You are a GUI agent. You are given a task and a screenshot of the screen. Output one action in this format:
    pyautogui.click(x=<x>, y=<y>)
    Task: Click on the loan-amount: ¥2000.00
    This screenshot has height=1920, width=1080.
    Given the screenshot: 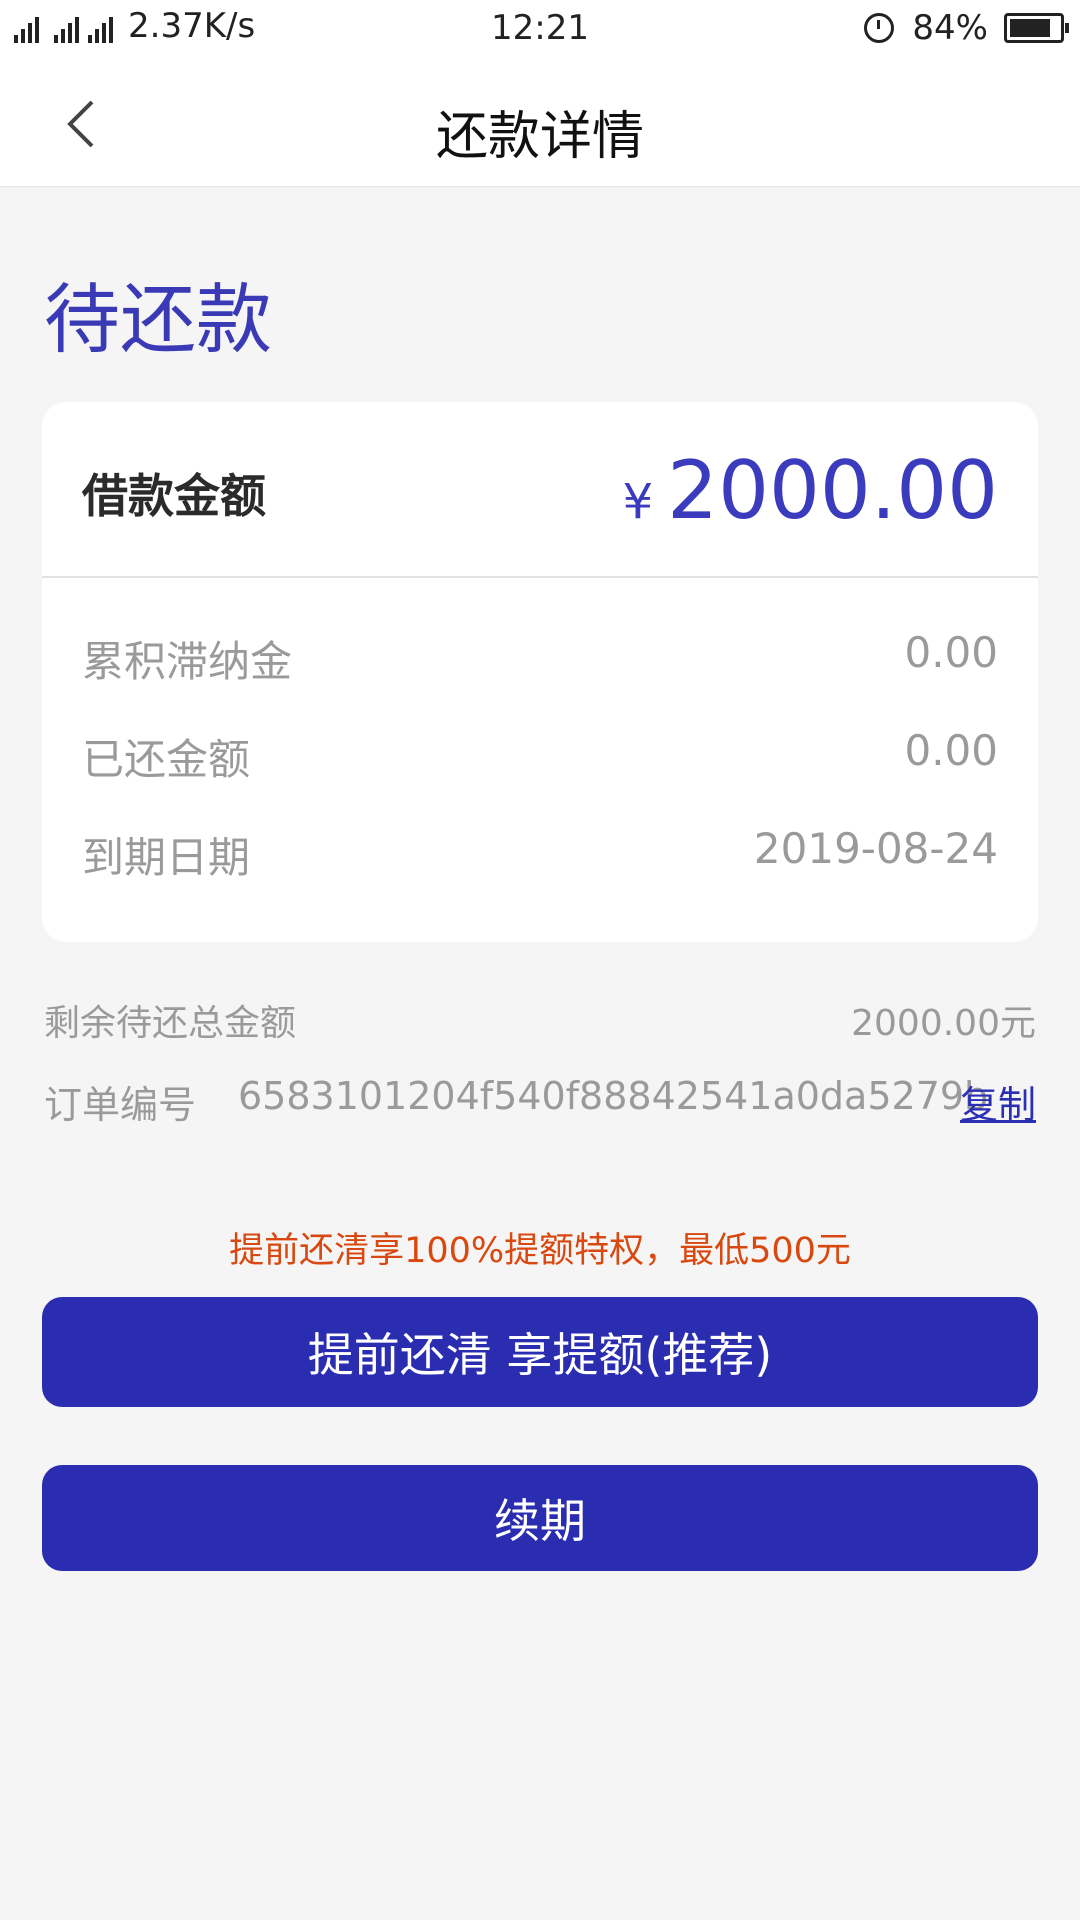 What is the action you would take?
    pyautogui.click(x=810, y=490)
    